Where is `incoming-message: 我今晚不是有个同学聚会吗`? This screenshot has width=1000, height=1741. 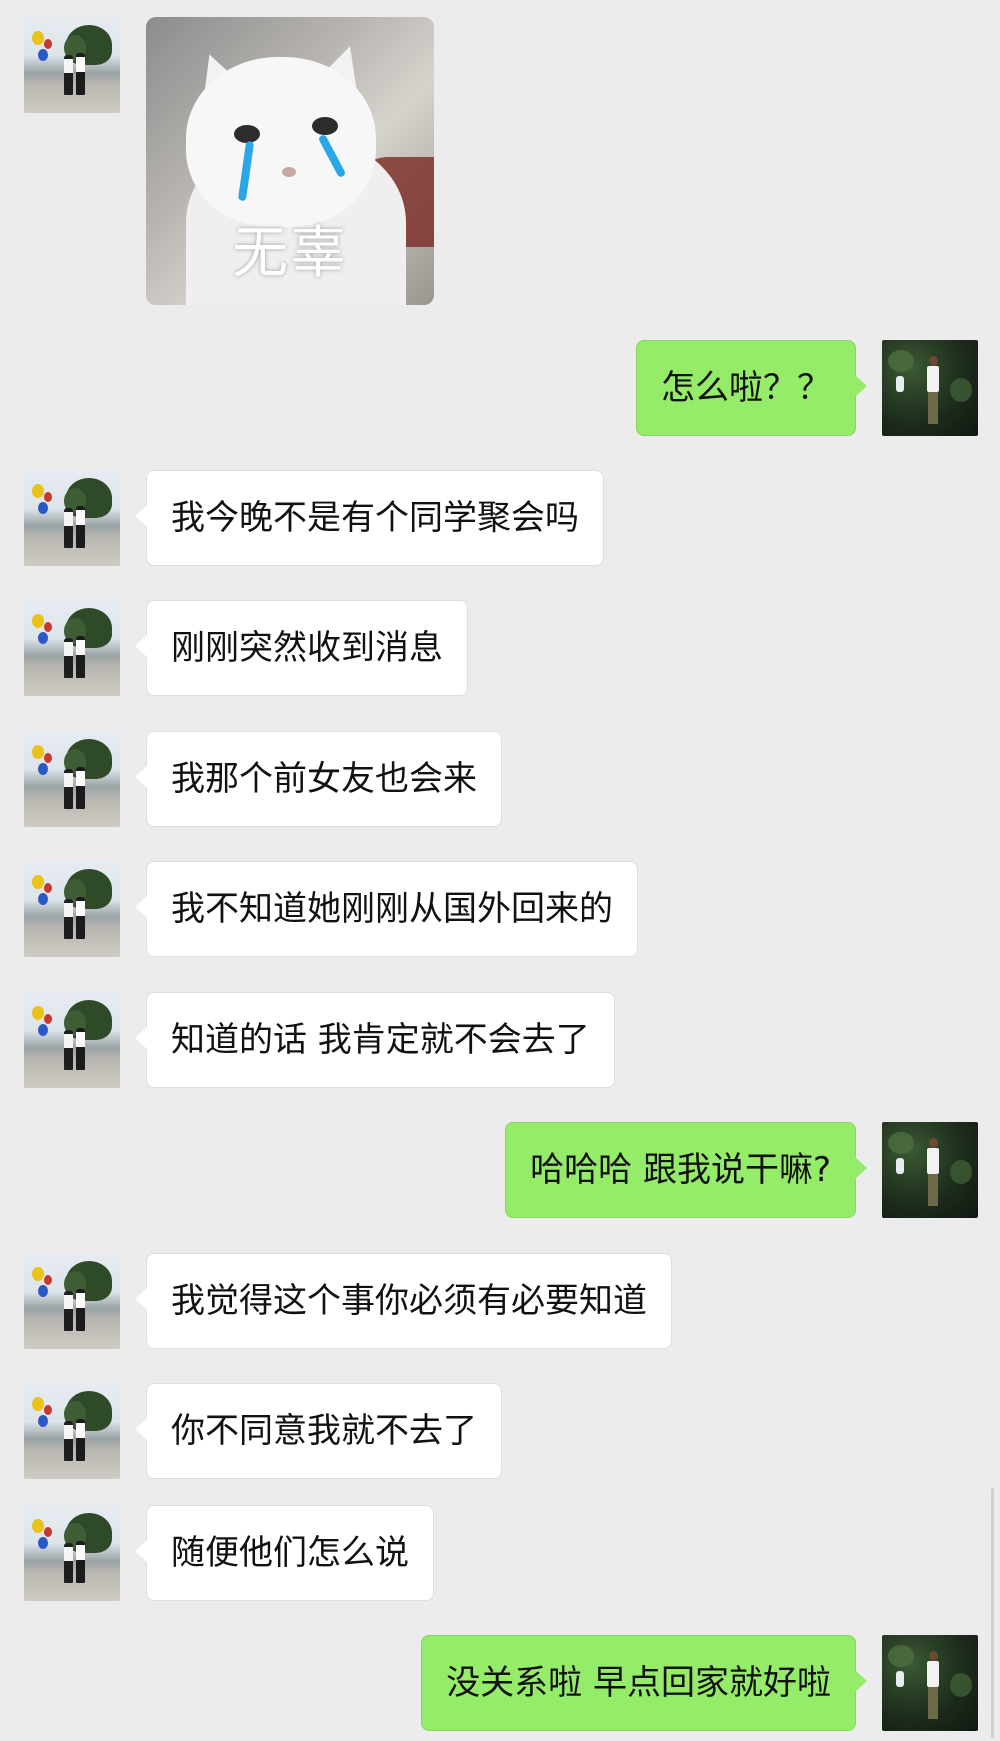 incoming-message: 我今晚不是有个同学聚会吗 is located at coordinates (369, 518).